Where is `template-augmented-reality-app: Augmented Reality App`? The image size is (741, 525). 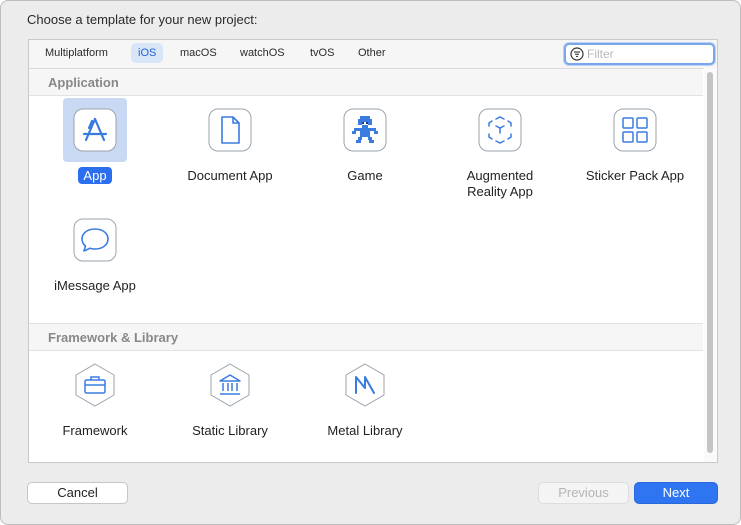
template-augmented-reality-app: Augmented Reality App is located at coordinates (492, 153).